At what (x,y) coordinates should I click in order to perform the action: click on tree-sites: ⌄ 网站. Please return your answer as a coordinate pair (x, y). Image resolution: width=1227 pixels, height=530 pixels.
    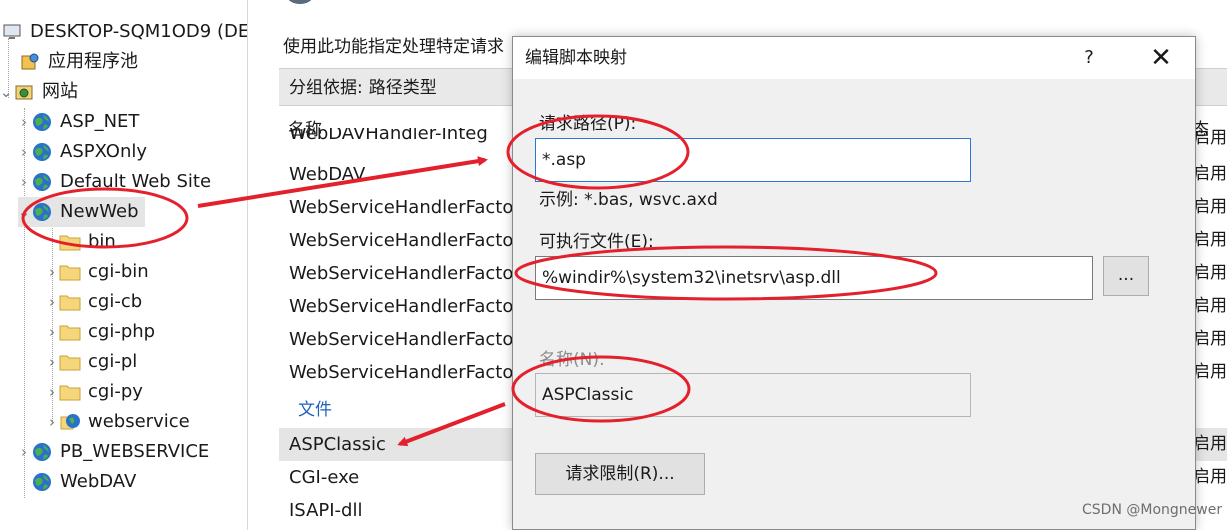
    Looking at the image, I should click on (39, 92).